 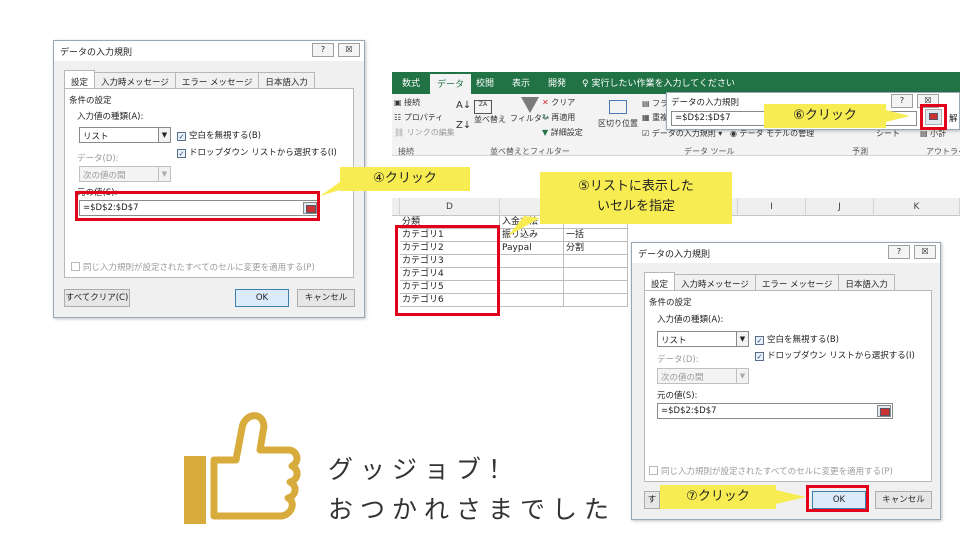 I want to click on callout-step-6: ⑥クリック, so click(x=825, y=116).